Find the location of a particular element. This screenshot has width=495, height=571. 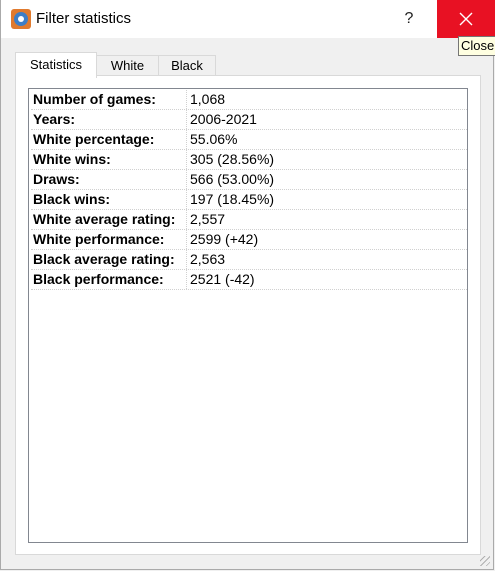

title-bar: Filter statistics ? is located at coordinates (248, 19).